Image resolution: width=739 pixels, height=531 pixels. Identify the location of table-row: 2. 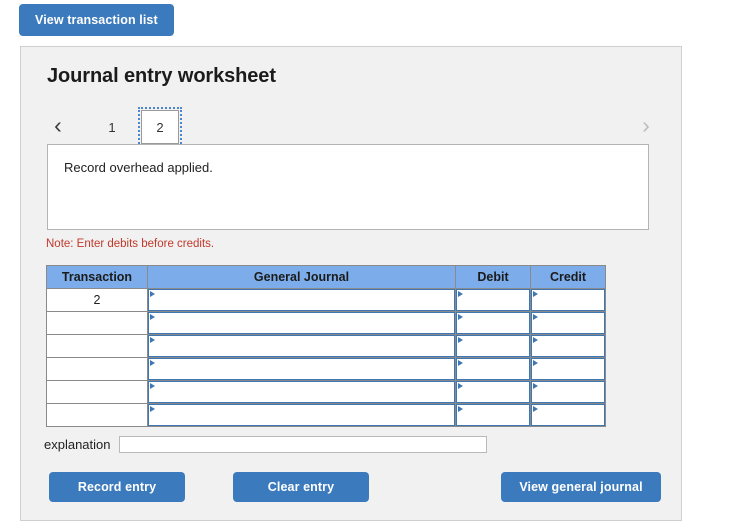
(326, 300).